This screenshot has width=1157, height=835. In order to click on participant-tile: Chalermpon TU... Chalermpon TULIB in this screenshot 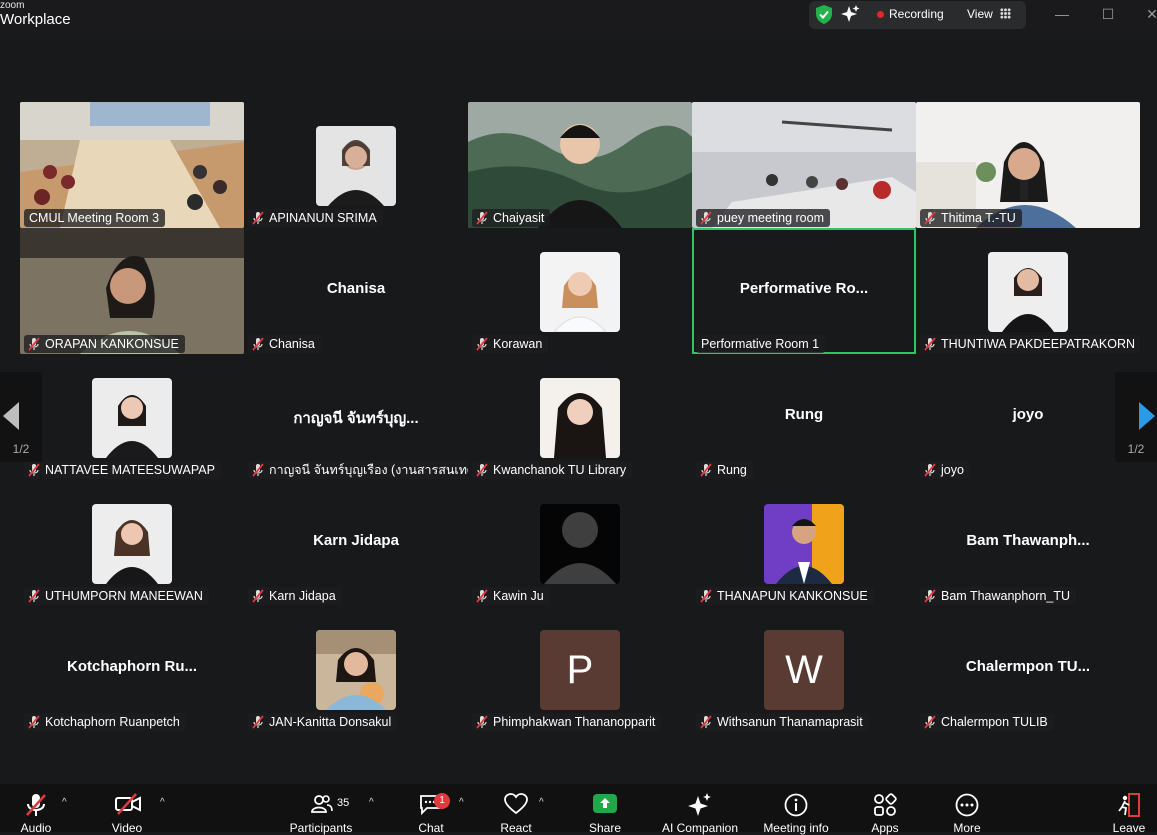, I will do `click(1028, 669)`.